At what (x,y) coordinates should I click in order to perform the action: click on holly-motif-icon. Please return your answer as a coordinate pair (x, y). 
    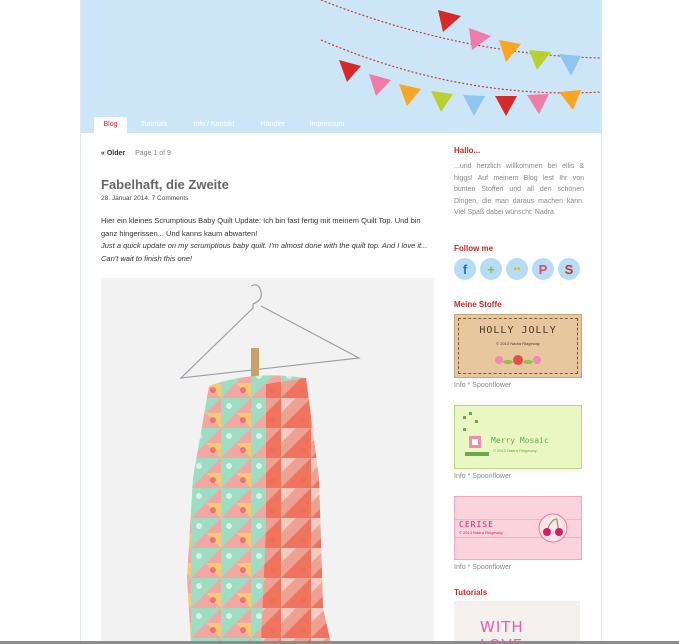
    Looking at the image, I should click on (518, 360).